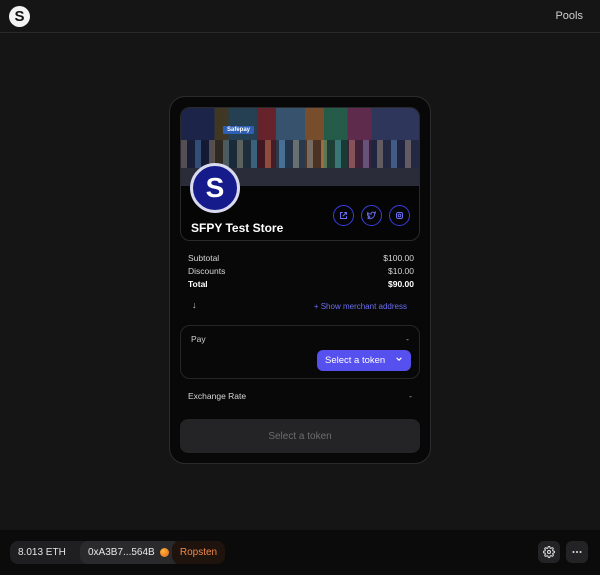 The width and height of the screenshot is (600, 575). What do you see at coordinates (300, 552) in the screenshot?
I see `bottom-bar: 8.013 ETH 0xA3B7...564B Ropsten` at bounding box center [300, 552].